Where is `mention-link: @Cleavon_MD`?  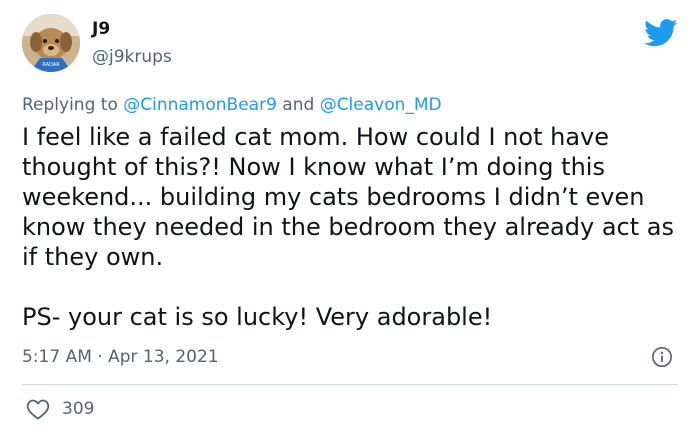 mention-link: @Cleavon_MD is located at coordinates (381, 105).